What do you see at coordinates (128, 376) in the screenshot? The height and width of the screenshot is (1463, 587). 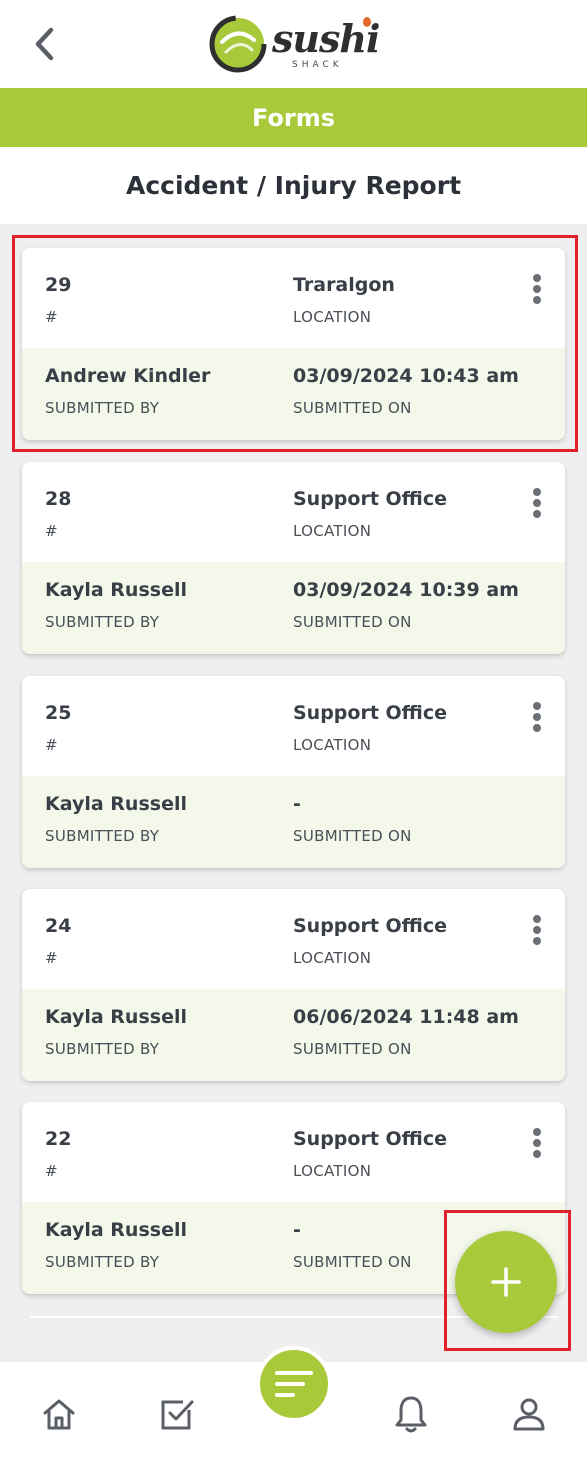 I see `submitted-by: Andrew Kindler` at bounding box center [128, 376].